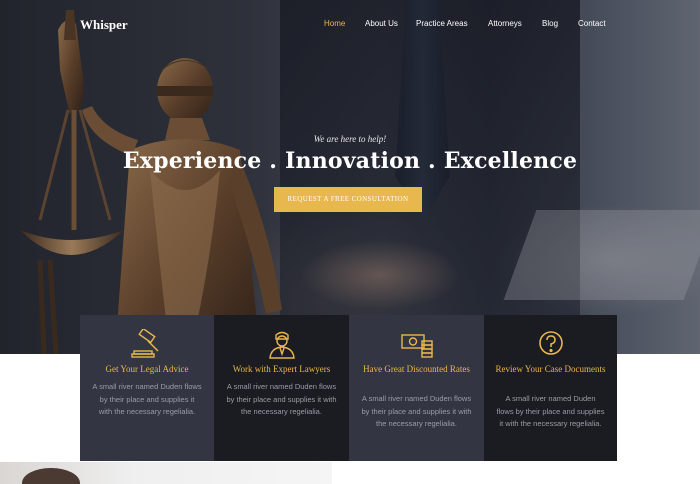 The image size is (700, 484). What do you see at coordinates (505, 24) in the screenshot?
I see `nav-item-attorneys: Attorneys` at bounding box center [505, 24].